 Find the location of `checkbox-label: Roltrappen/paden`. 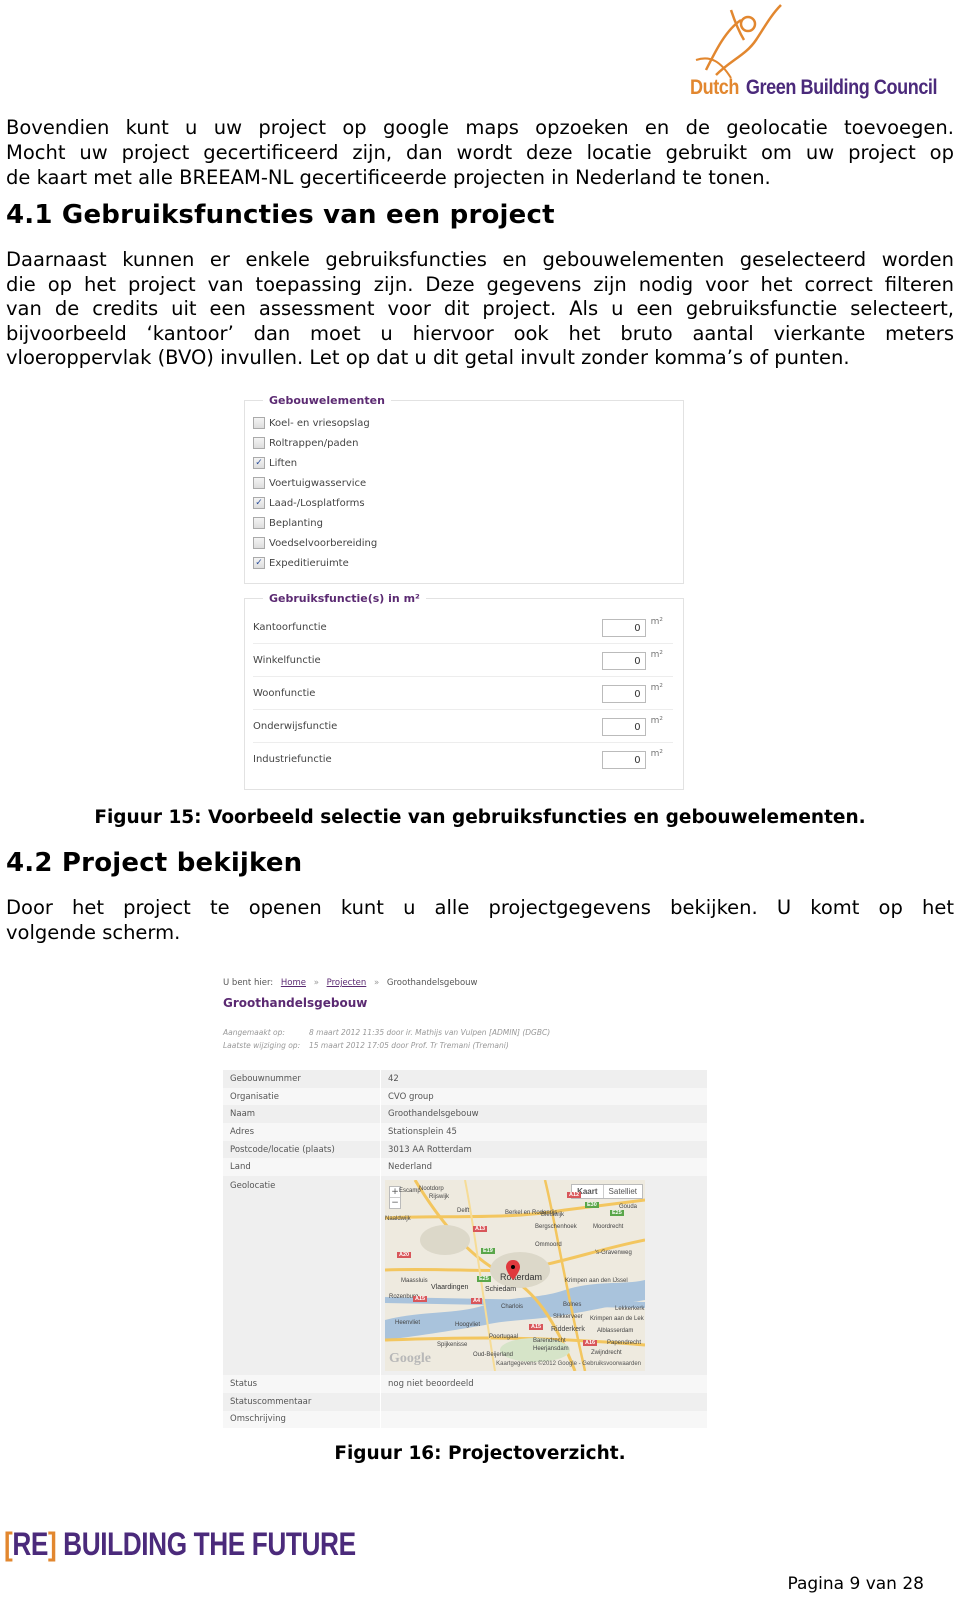

checkbox-label: Roltrappen/paden is located at coordinates (314, 443).